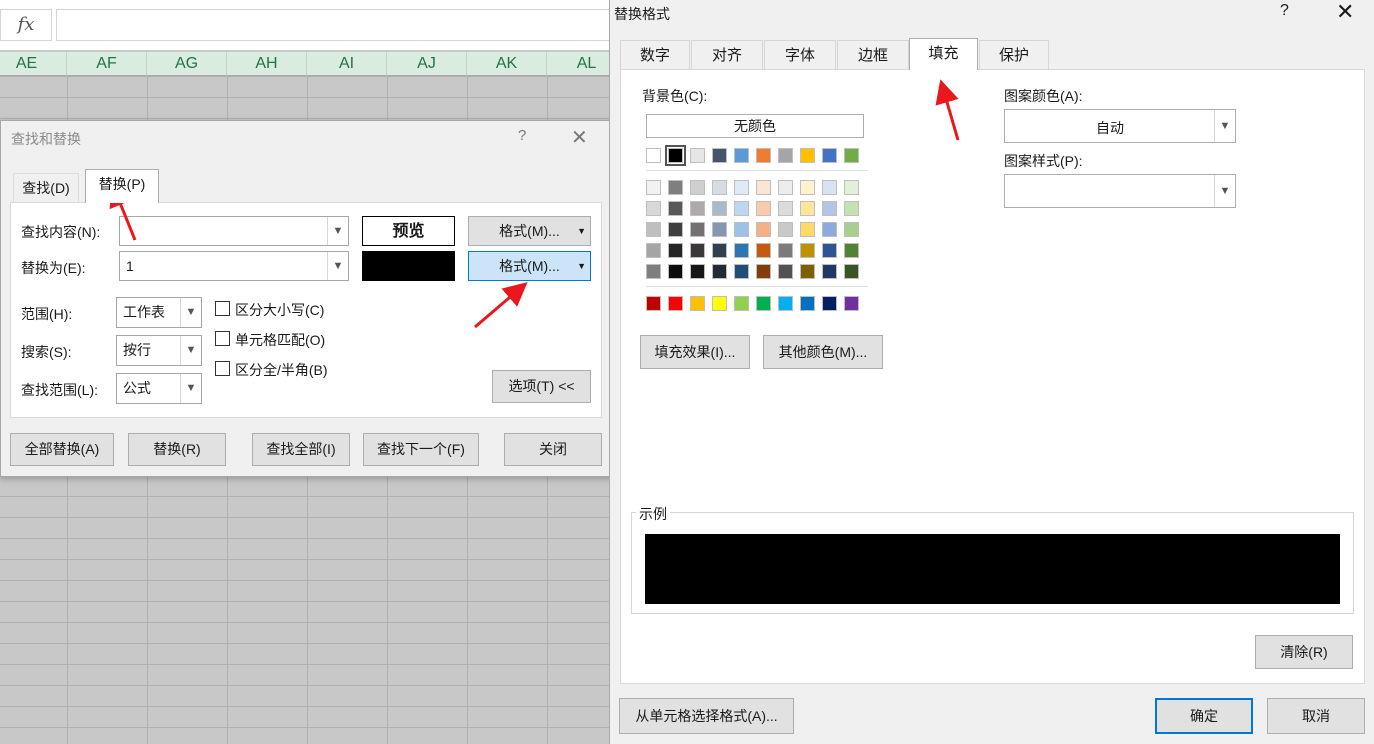 The height and width of the screenshot is (744, 1374). Describe the element at coordinates (1120, 126) in the screenshot. I see `pattern-color-select: 自动 ▼` at that location.